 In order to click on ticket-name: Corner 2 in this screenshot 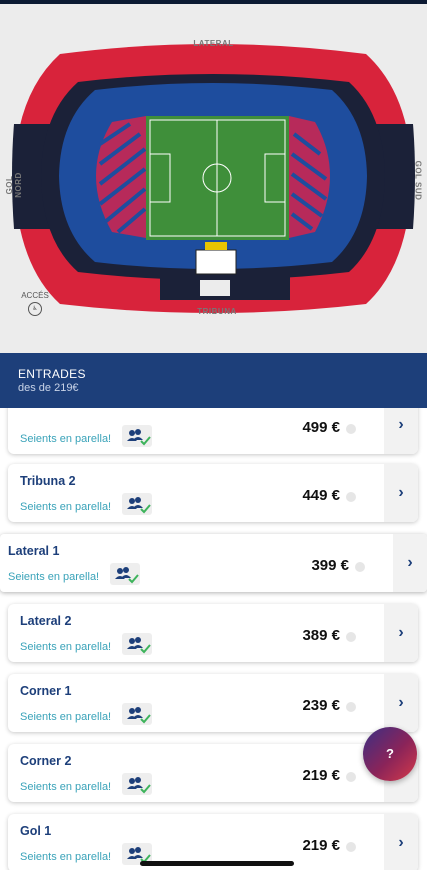, I will do `click(46, 761)`.